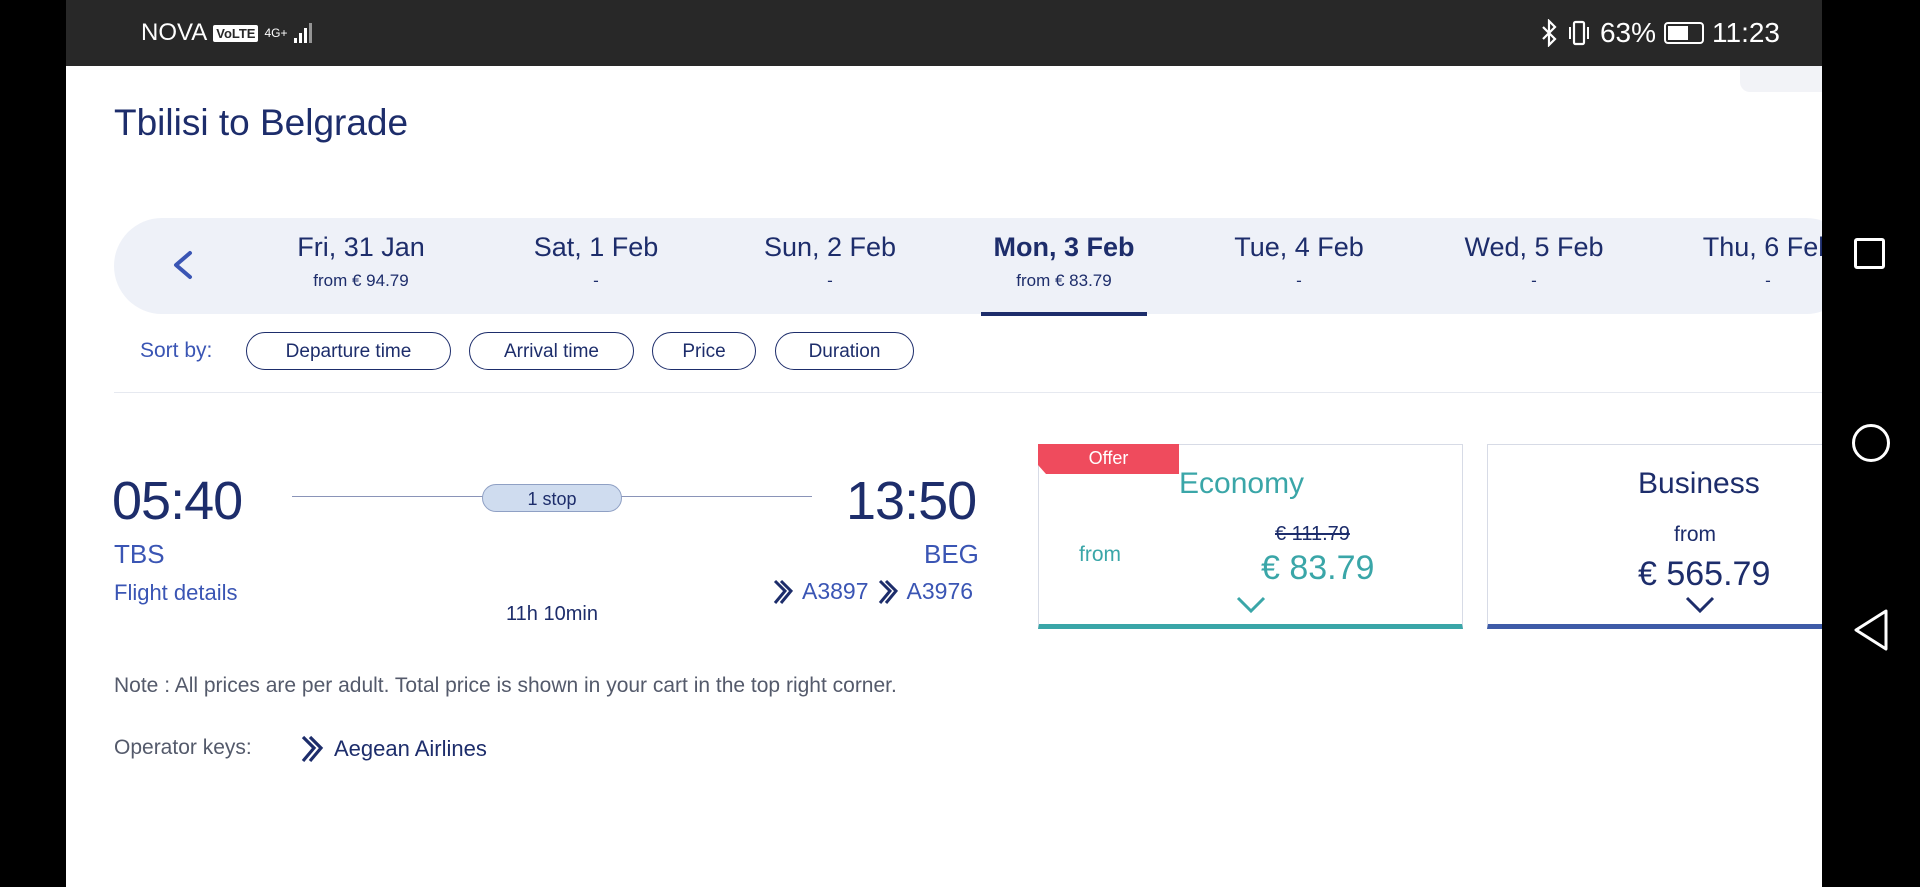  Describe the element at coordinates (1660, 33) in the screenshot. I see `status-right: 63% 11:23` at that location.